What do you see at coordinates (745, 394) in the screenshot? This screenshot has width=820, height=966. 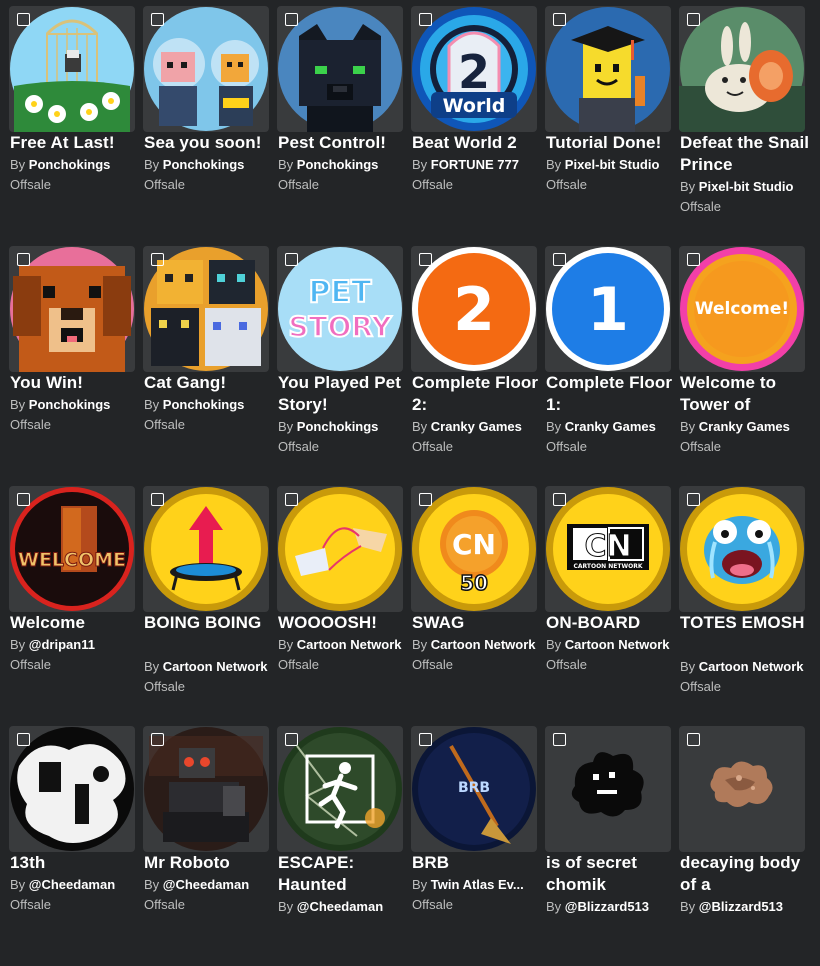 I see `badge-name: Welcome to Tower of` at bounding box center [745, 394].